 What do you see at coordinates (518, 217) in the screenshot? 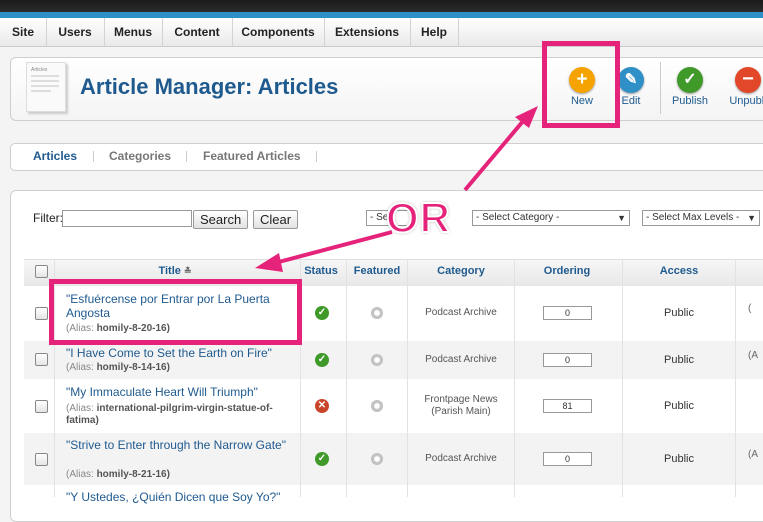
I see `select-category-value: - Select Category -` at bounding box center [518, 217].